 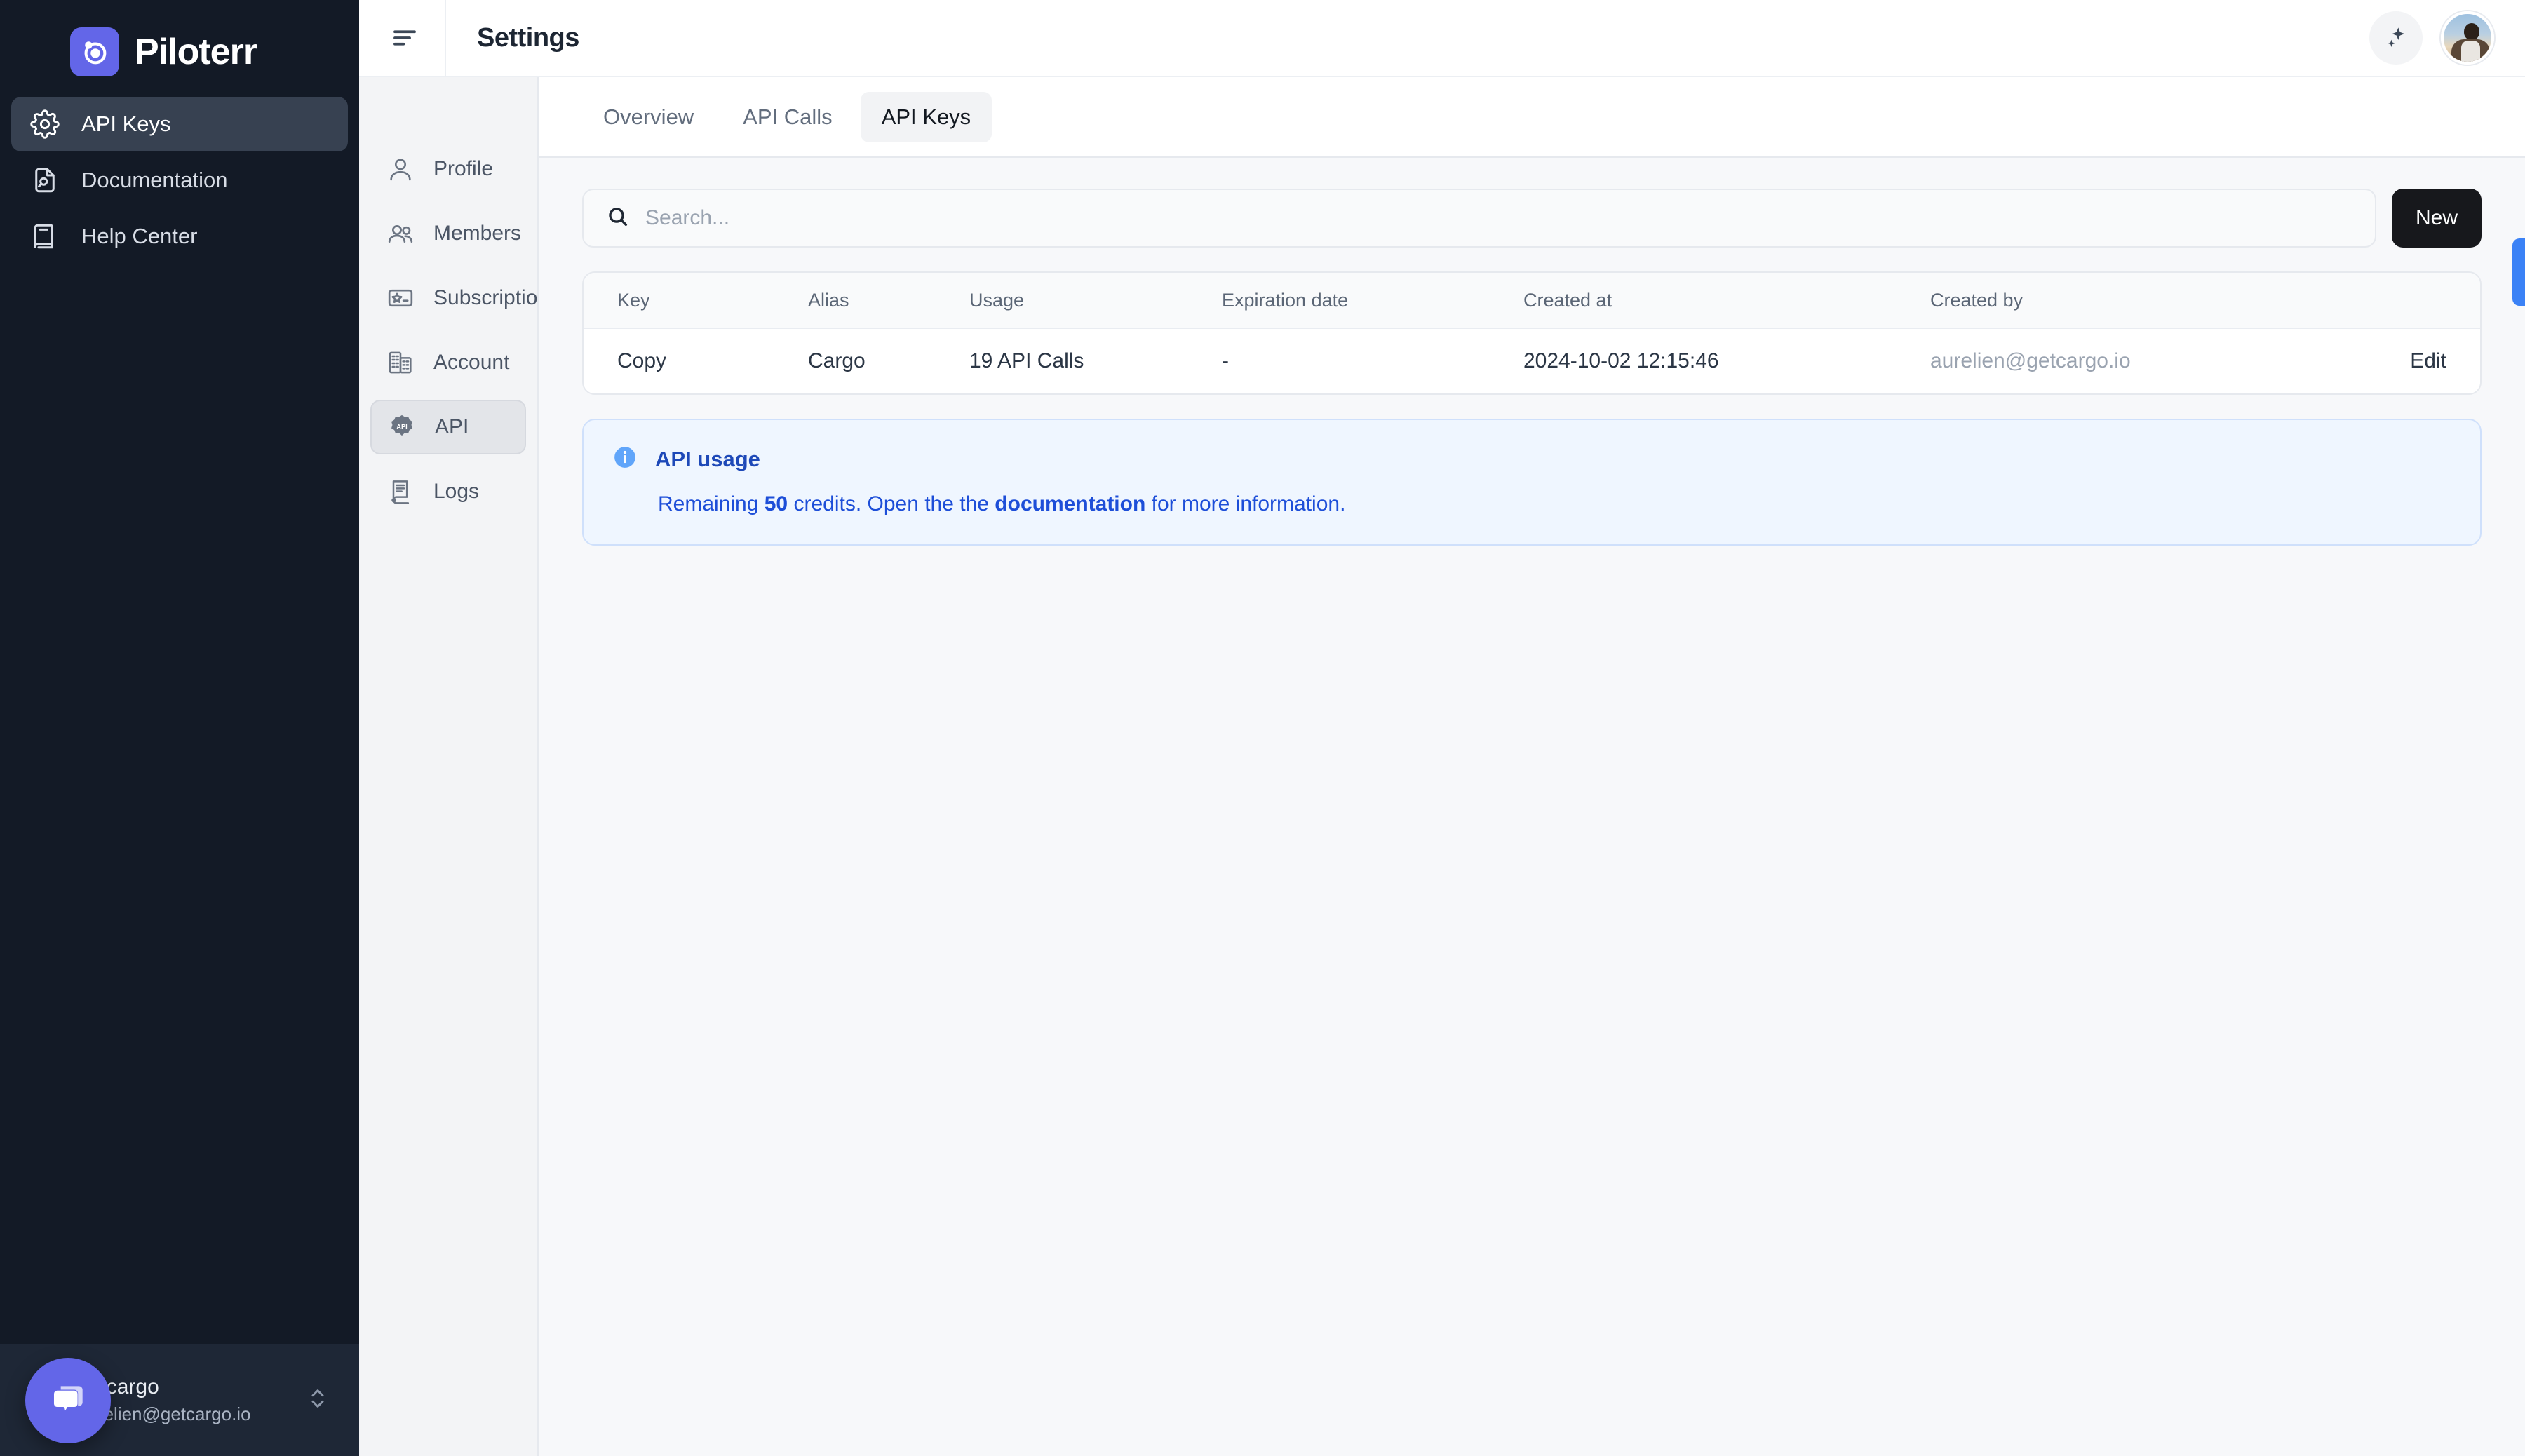 I want to click on tab-bar: Overview API Calls API Keys, so click(x=1532, y=117).